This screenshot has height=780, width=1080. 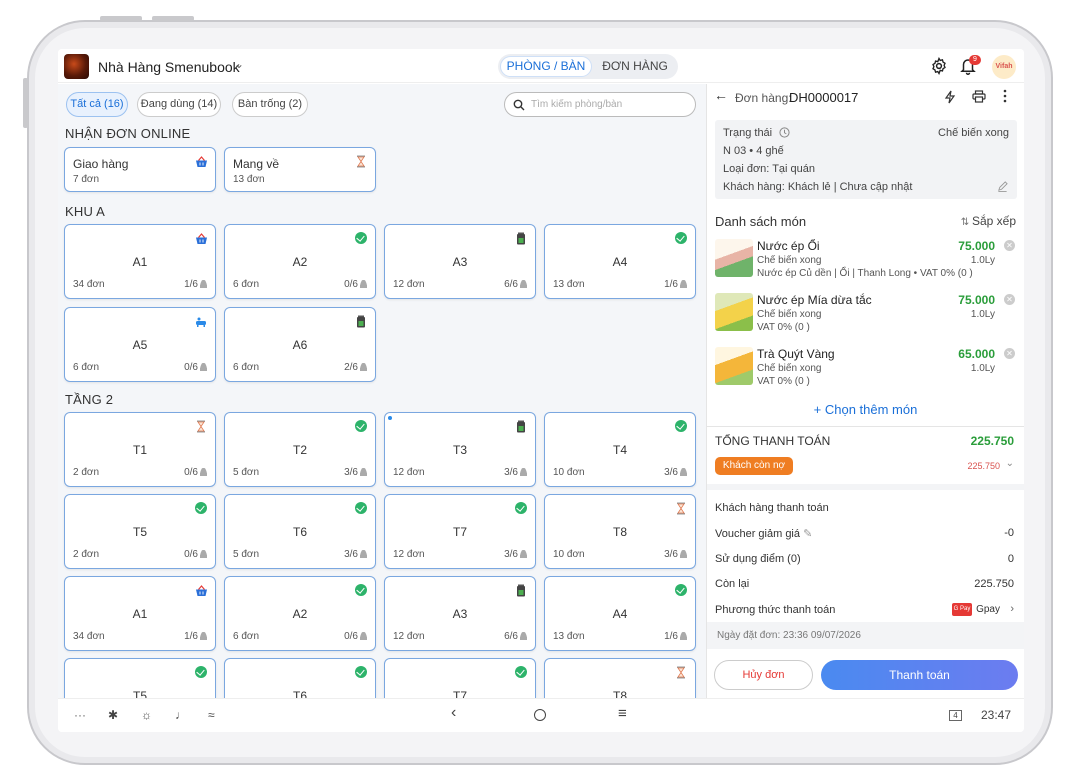 What do you see at coordinates (460, 531) in the screenshot?
I see `table-card-t7: T7 12 đơn 3/6` at bounding box center [460, 531].